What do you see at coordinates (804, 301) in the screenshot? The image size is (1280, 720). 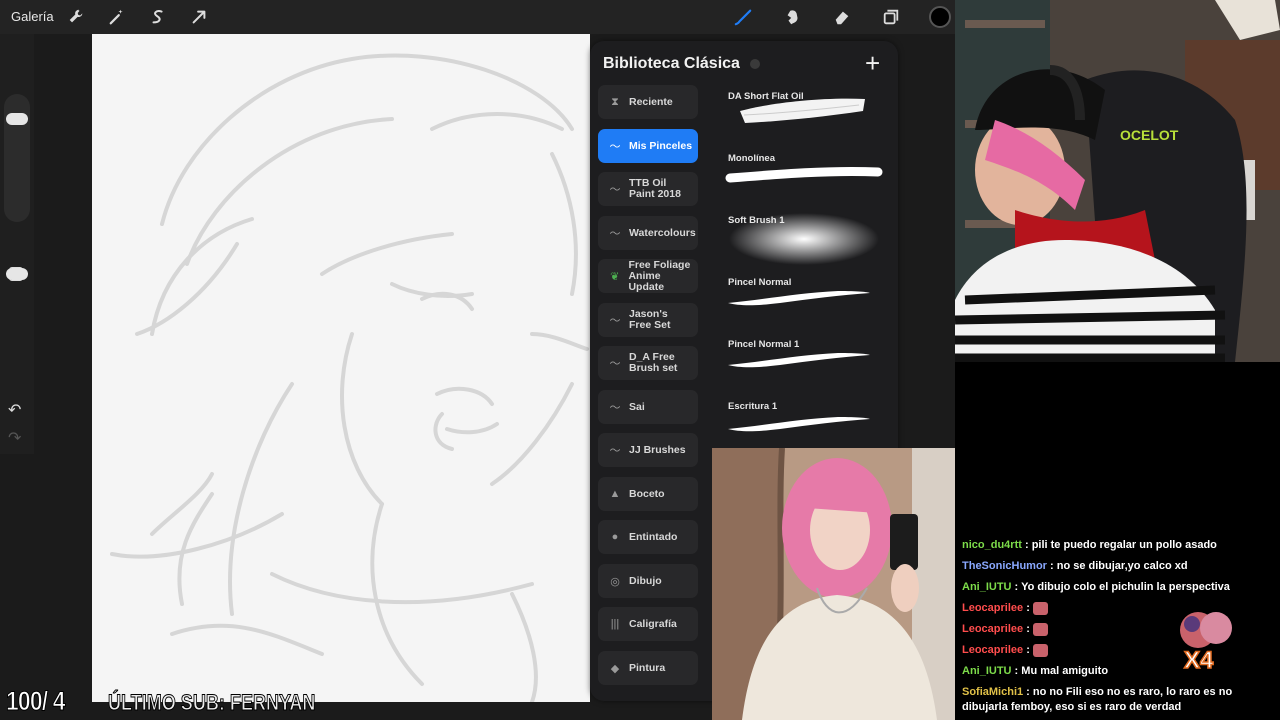 I see `brush-preview-pincel-normal` at bounding box center [804, 301].